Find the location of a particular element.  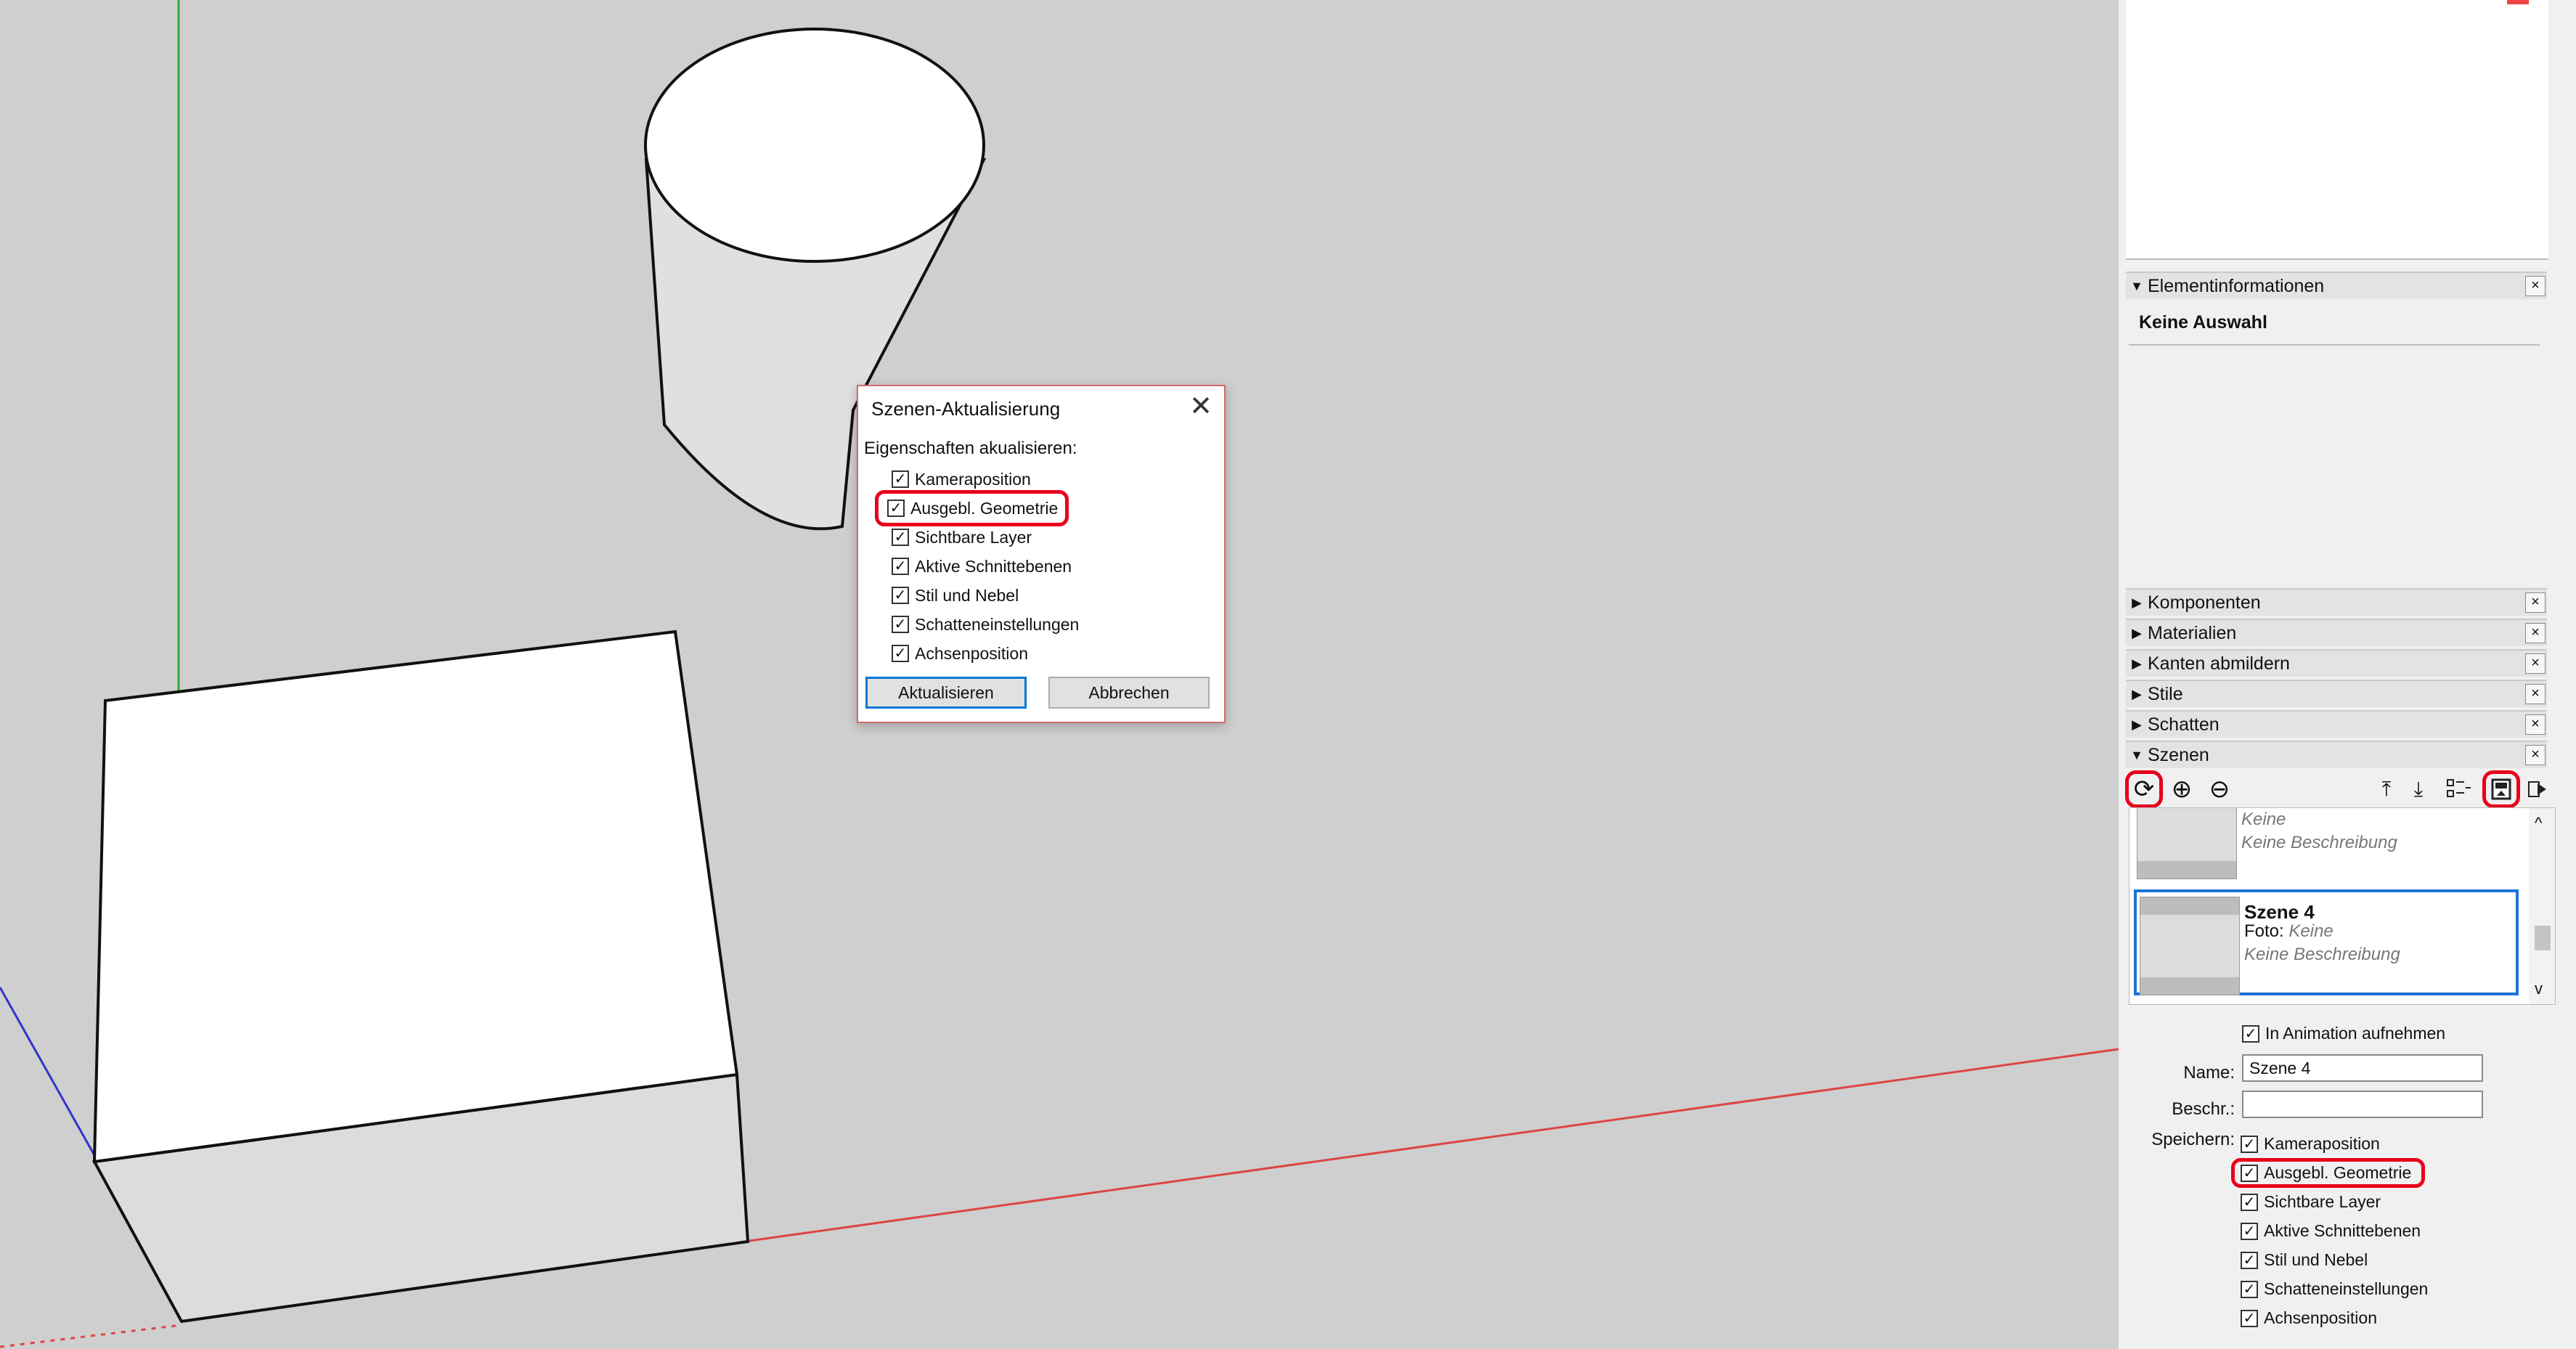

dialog-subtitle: Eigenschaften akualisieren: is located at coordinates (970, 448).